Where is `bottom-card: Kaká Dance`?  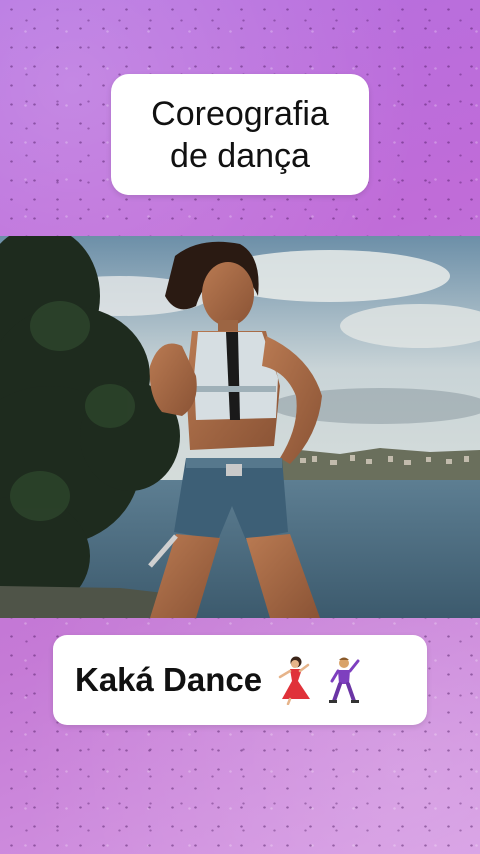 bottom-card: Kaká Dance is located at coordinates (240, 680).